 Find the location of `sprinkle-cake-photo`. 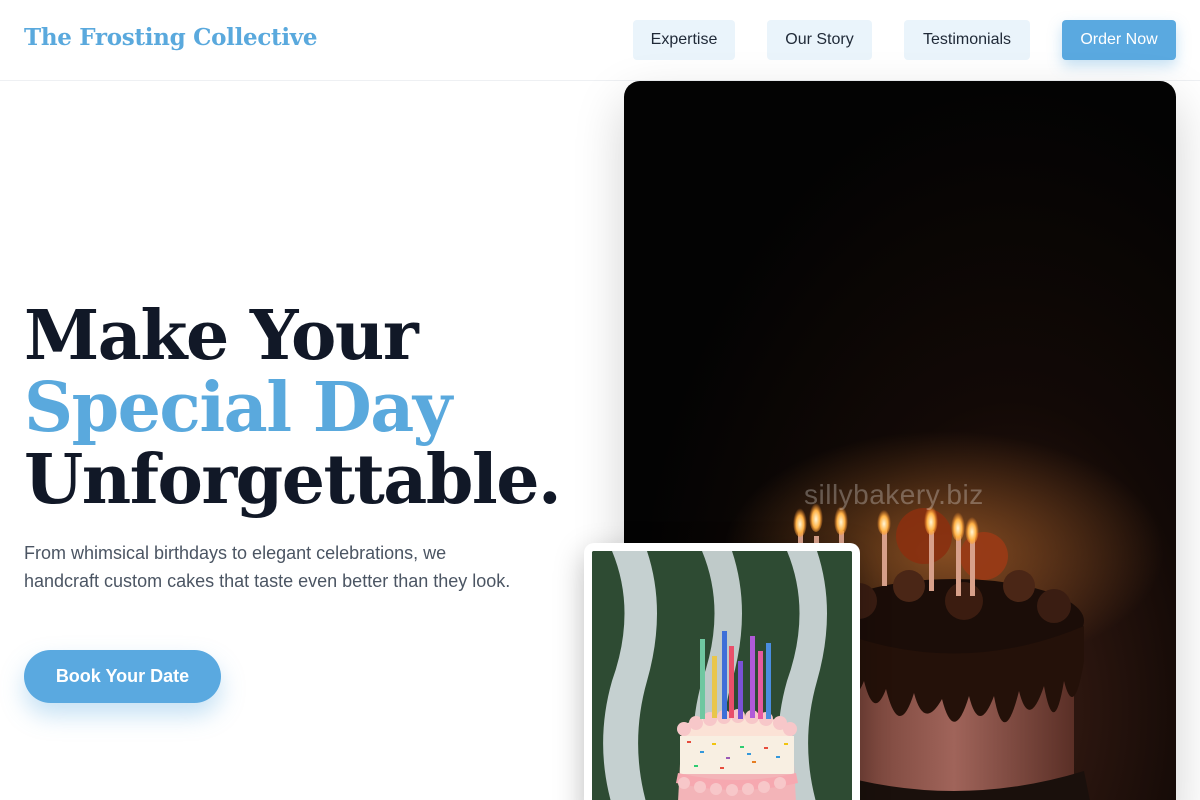

sprinkle-cake-photo is located at coordinates (722, 675).